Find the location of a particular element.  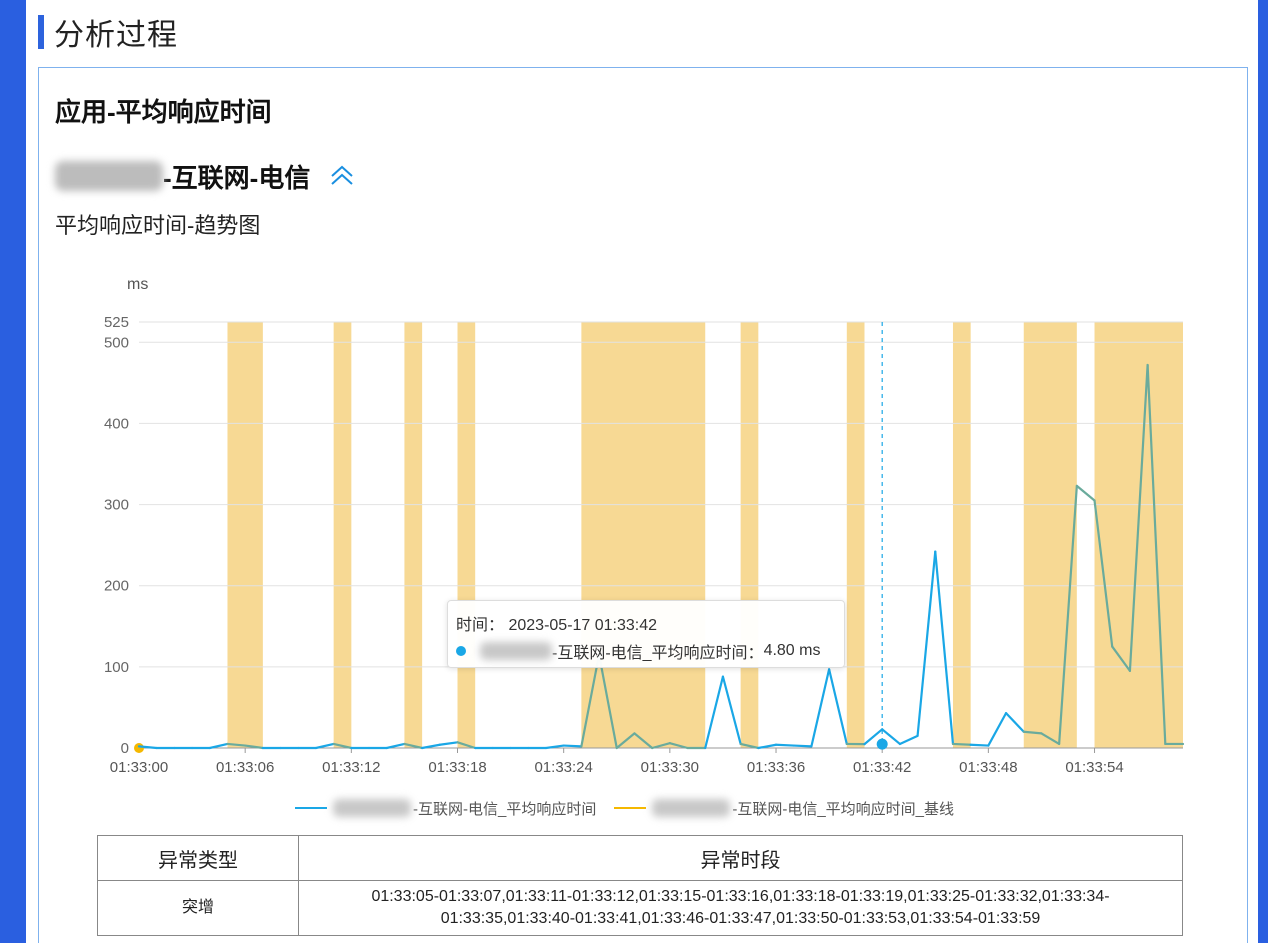

x-tick-label: 01:33:18 is located at coordinates (457, 767).